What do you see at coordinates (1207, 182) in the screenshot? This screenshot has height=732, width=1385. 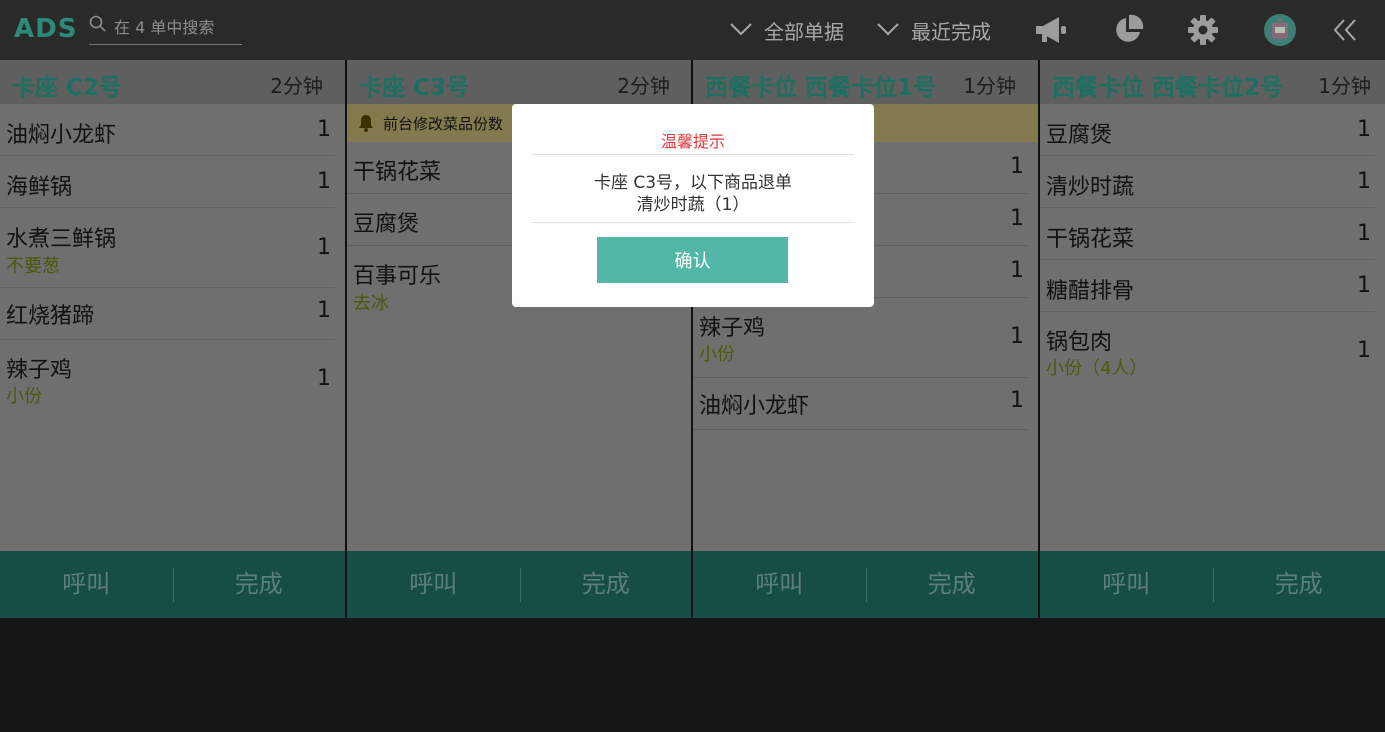 I see `order-item: 清炒时蔬 1` at bounding box center [1207, 182].